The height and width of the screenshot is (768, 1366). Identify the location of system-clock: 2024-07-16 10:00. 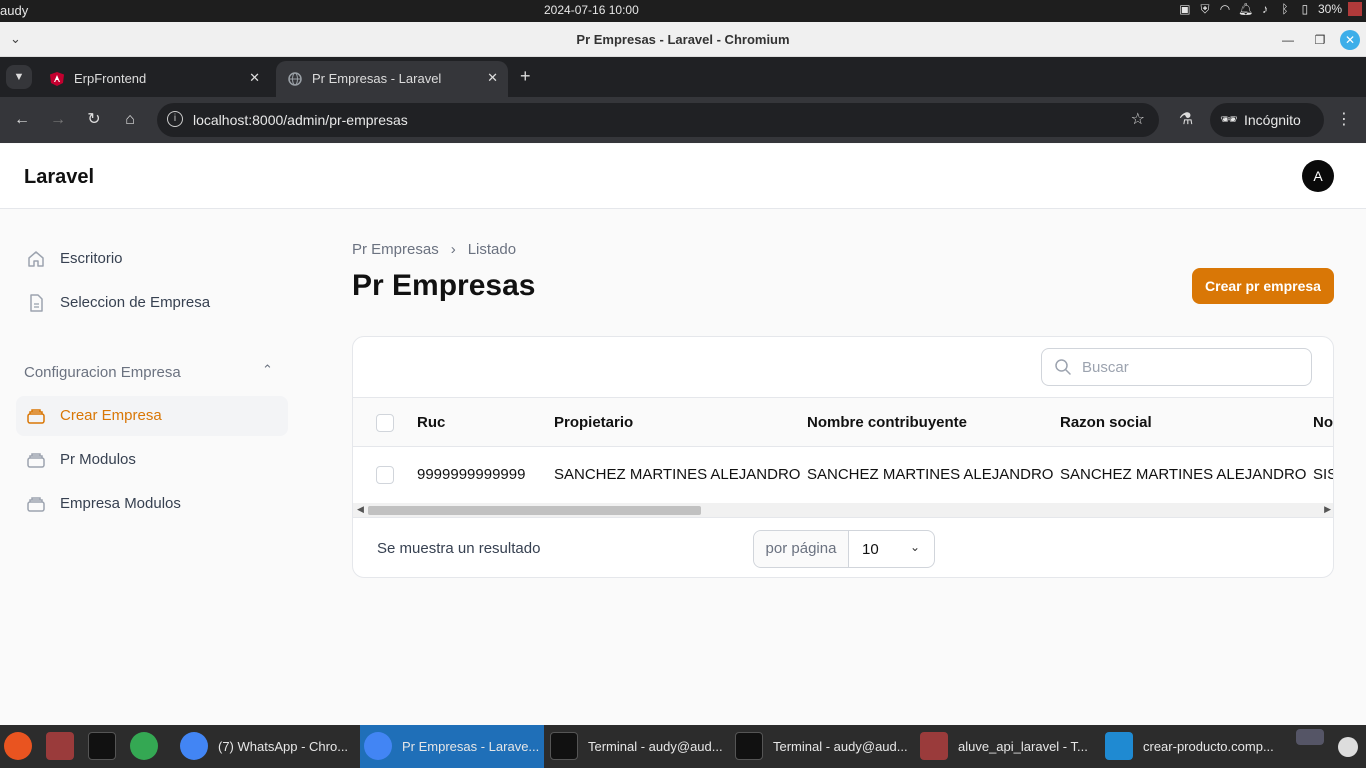
(591, 10).